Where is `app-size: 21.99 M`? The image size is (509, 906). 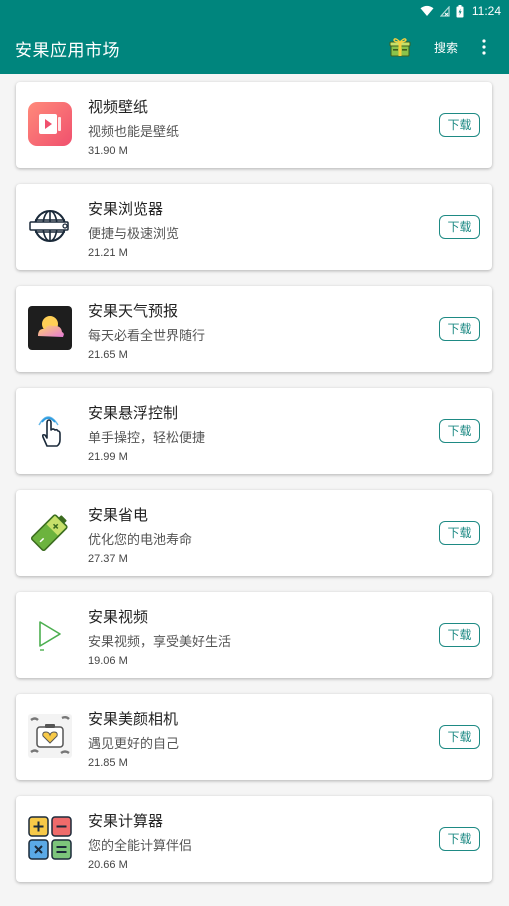
app-size: 21.99 M is located at coordinates (108, 457).